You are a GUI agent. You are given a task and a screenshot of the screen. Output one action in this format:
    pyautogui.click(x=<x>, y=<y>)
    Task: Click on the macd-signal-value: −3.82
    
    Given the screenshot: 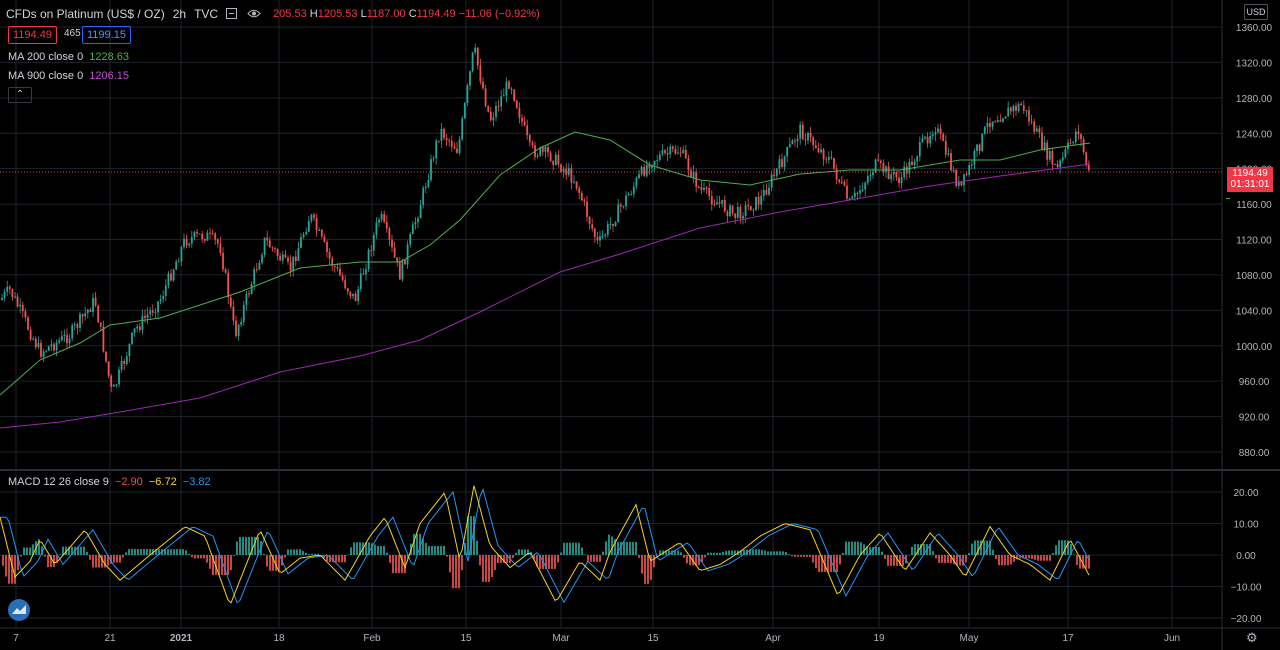 What is the action you would take?
    pyautogui.click(x=196, y=482)
    